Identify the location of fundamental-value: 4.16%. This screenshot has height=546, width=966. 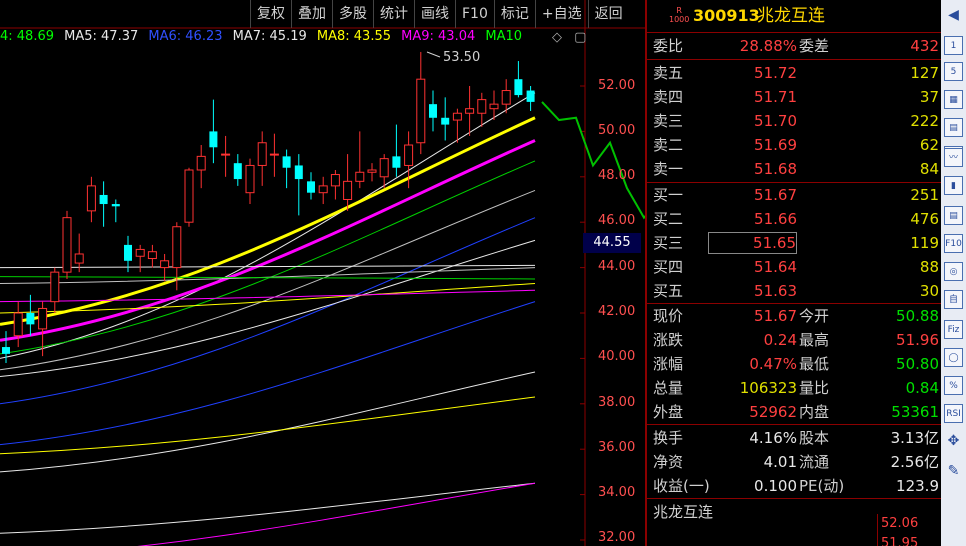
(773, 438).